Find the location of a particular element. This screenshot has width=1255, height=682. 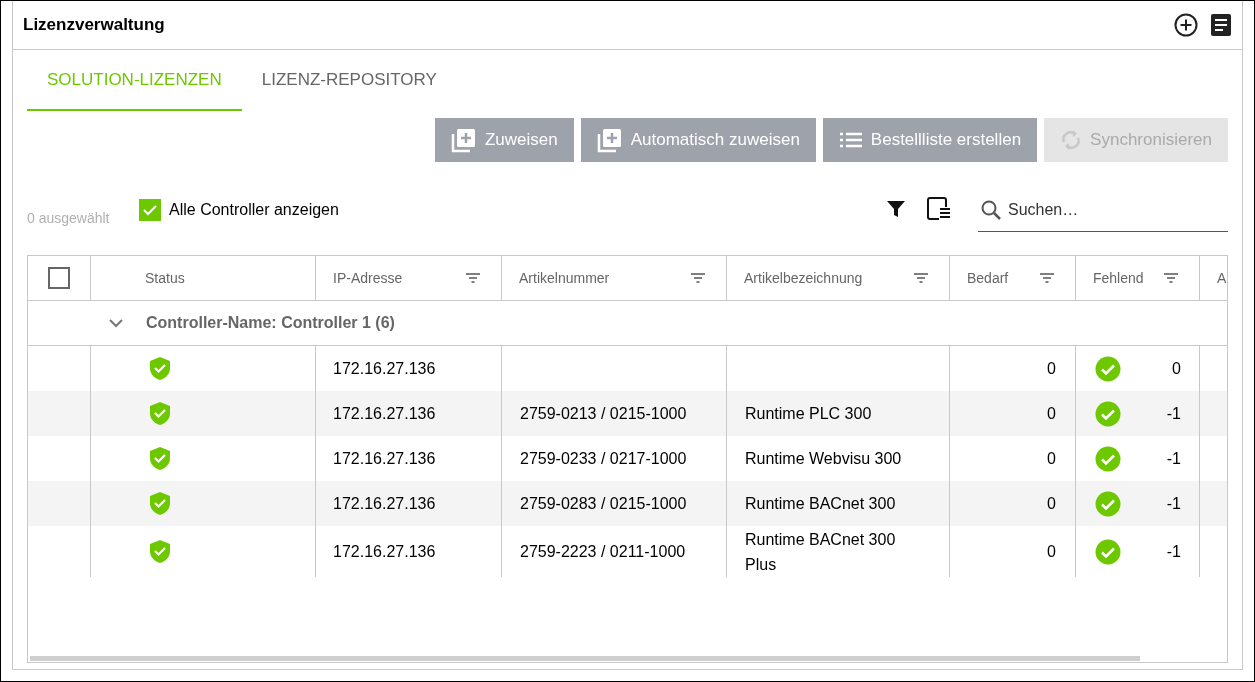

checkbox-label: Alle Controller anzeigen is located at coordinates (254, 209).